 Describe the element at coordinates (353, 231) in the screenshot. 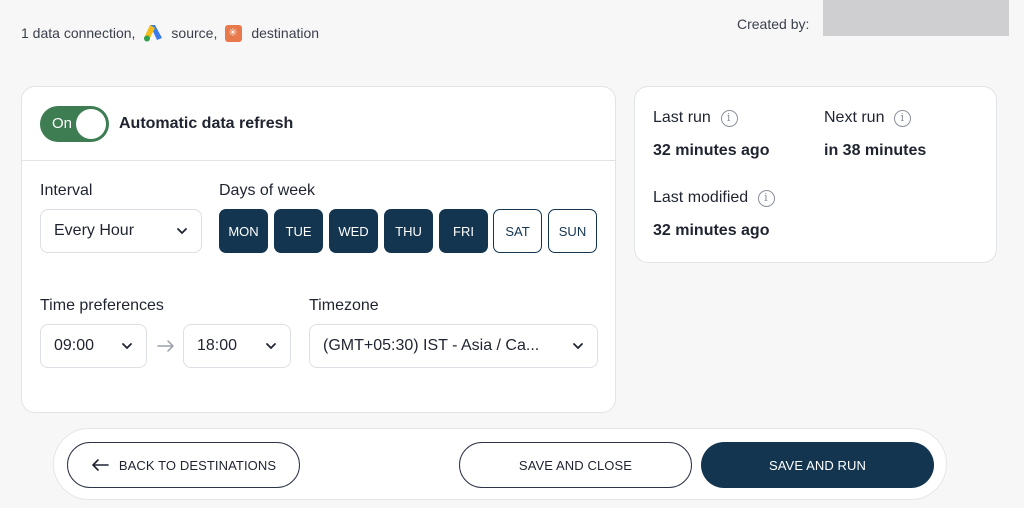

I see `day-wed-toggle: WED` at that location.